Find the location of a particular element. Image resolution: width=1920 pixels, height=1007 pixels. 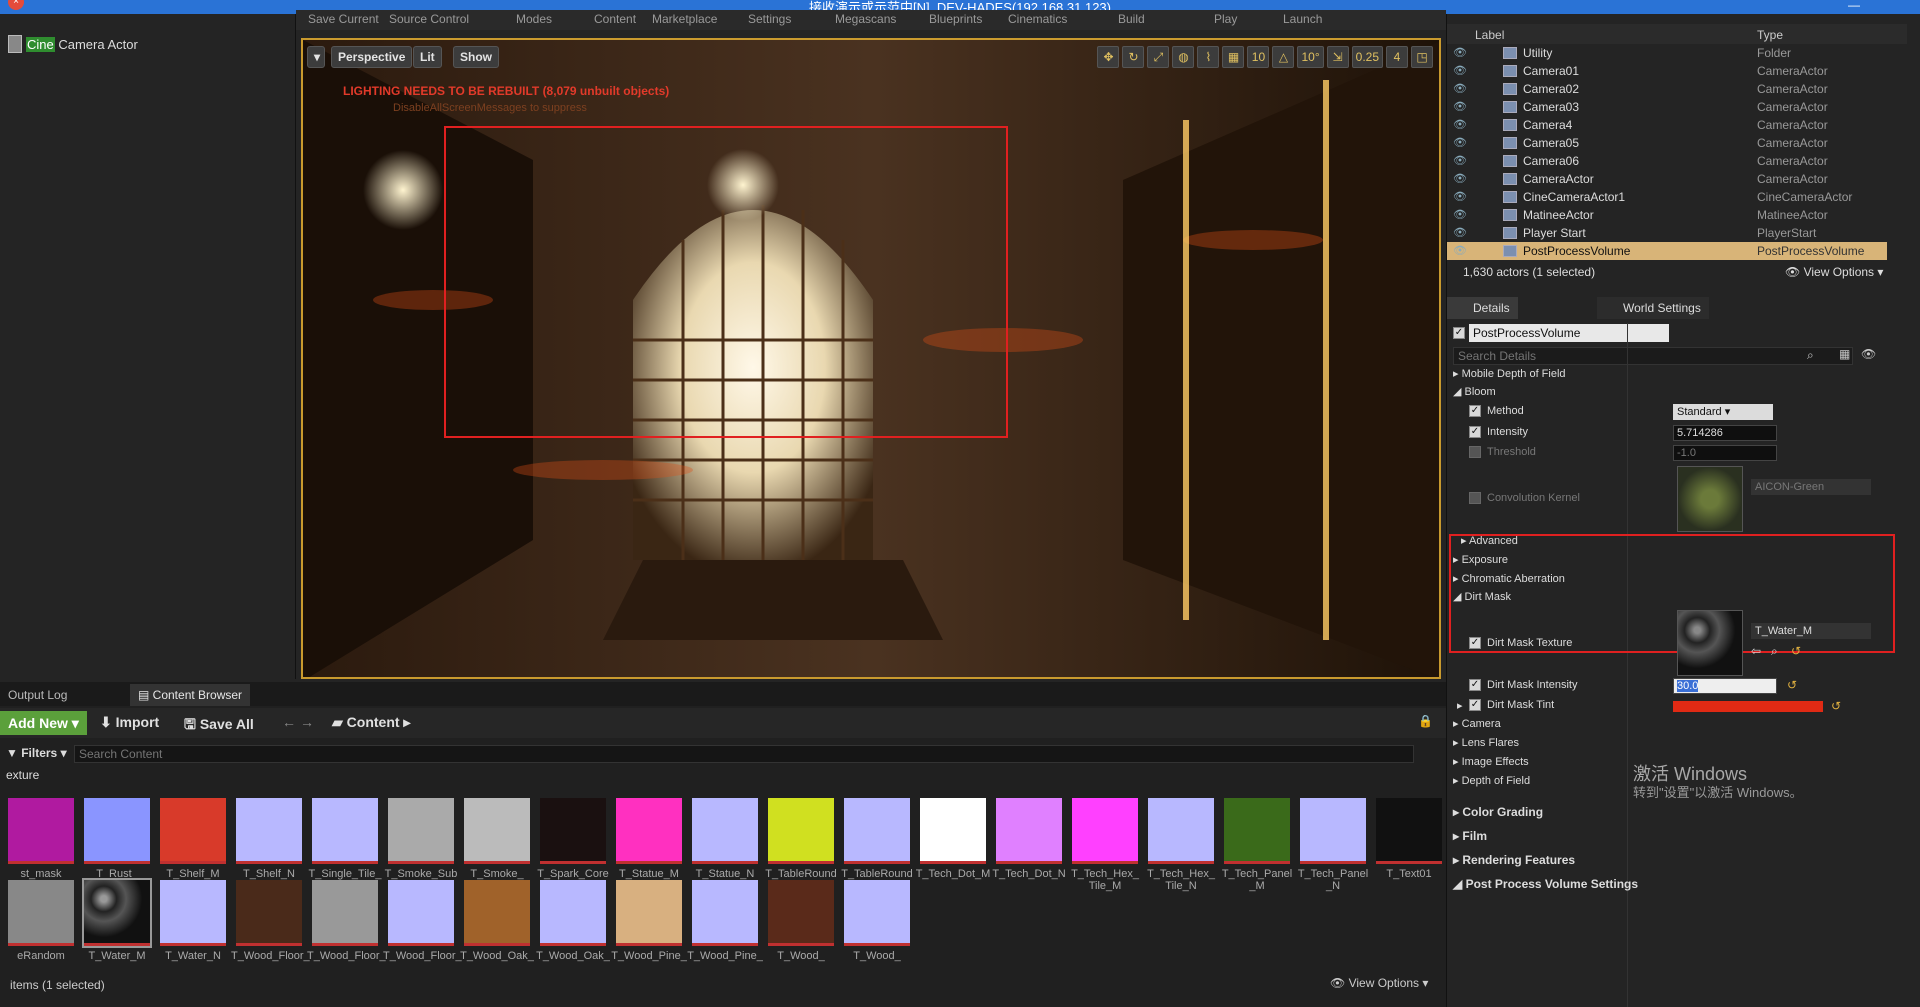

threshold-field: -1.0 is located at coordinates (1725, 453).